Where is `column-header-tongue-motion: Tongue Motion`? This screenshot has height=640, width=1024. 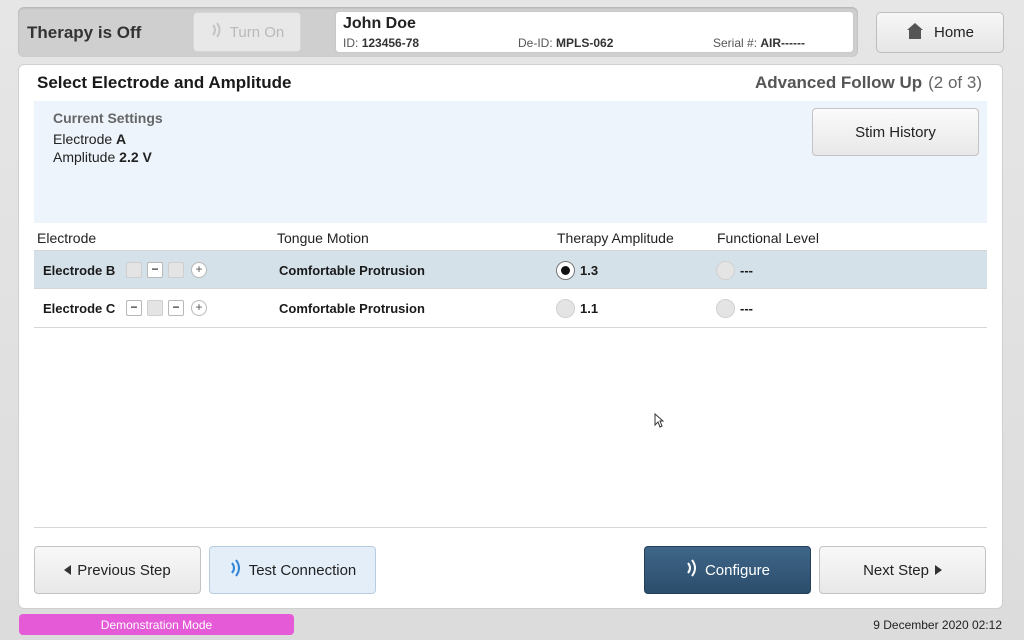 column-header-tongue-motion: Tongue Motion is located at coordinates (323, 238).